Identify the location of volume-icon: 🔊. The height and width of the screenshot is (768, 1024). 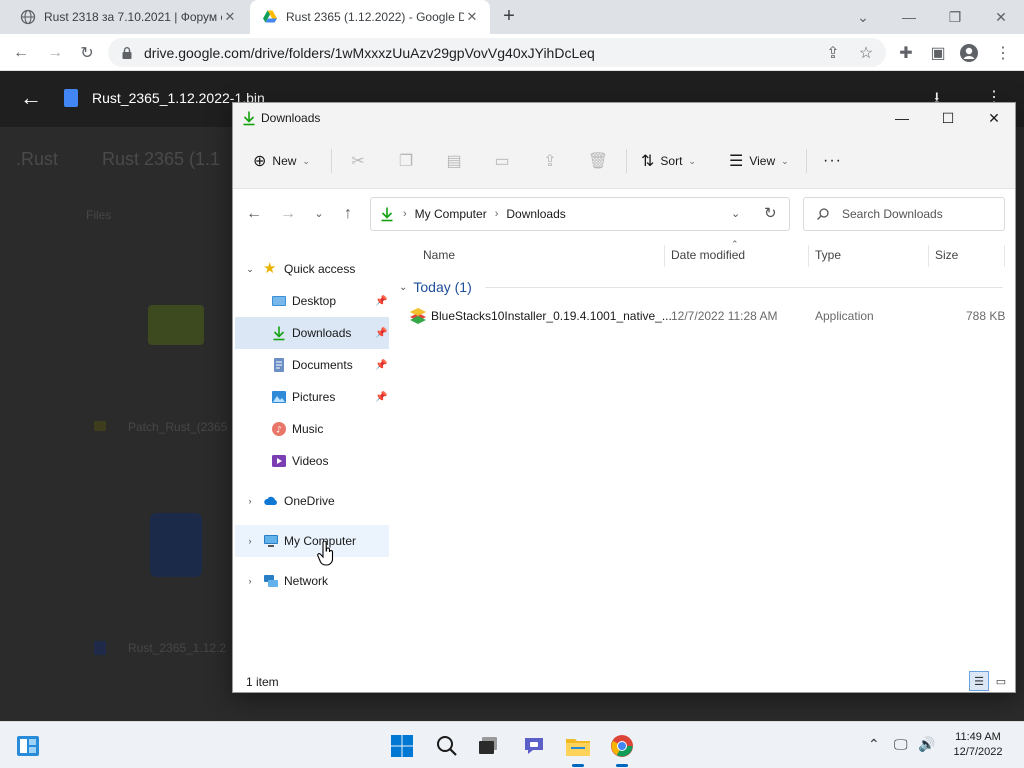
(926, 744).